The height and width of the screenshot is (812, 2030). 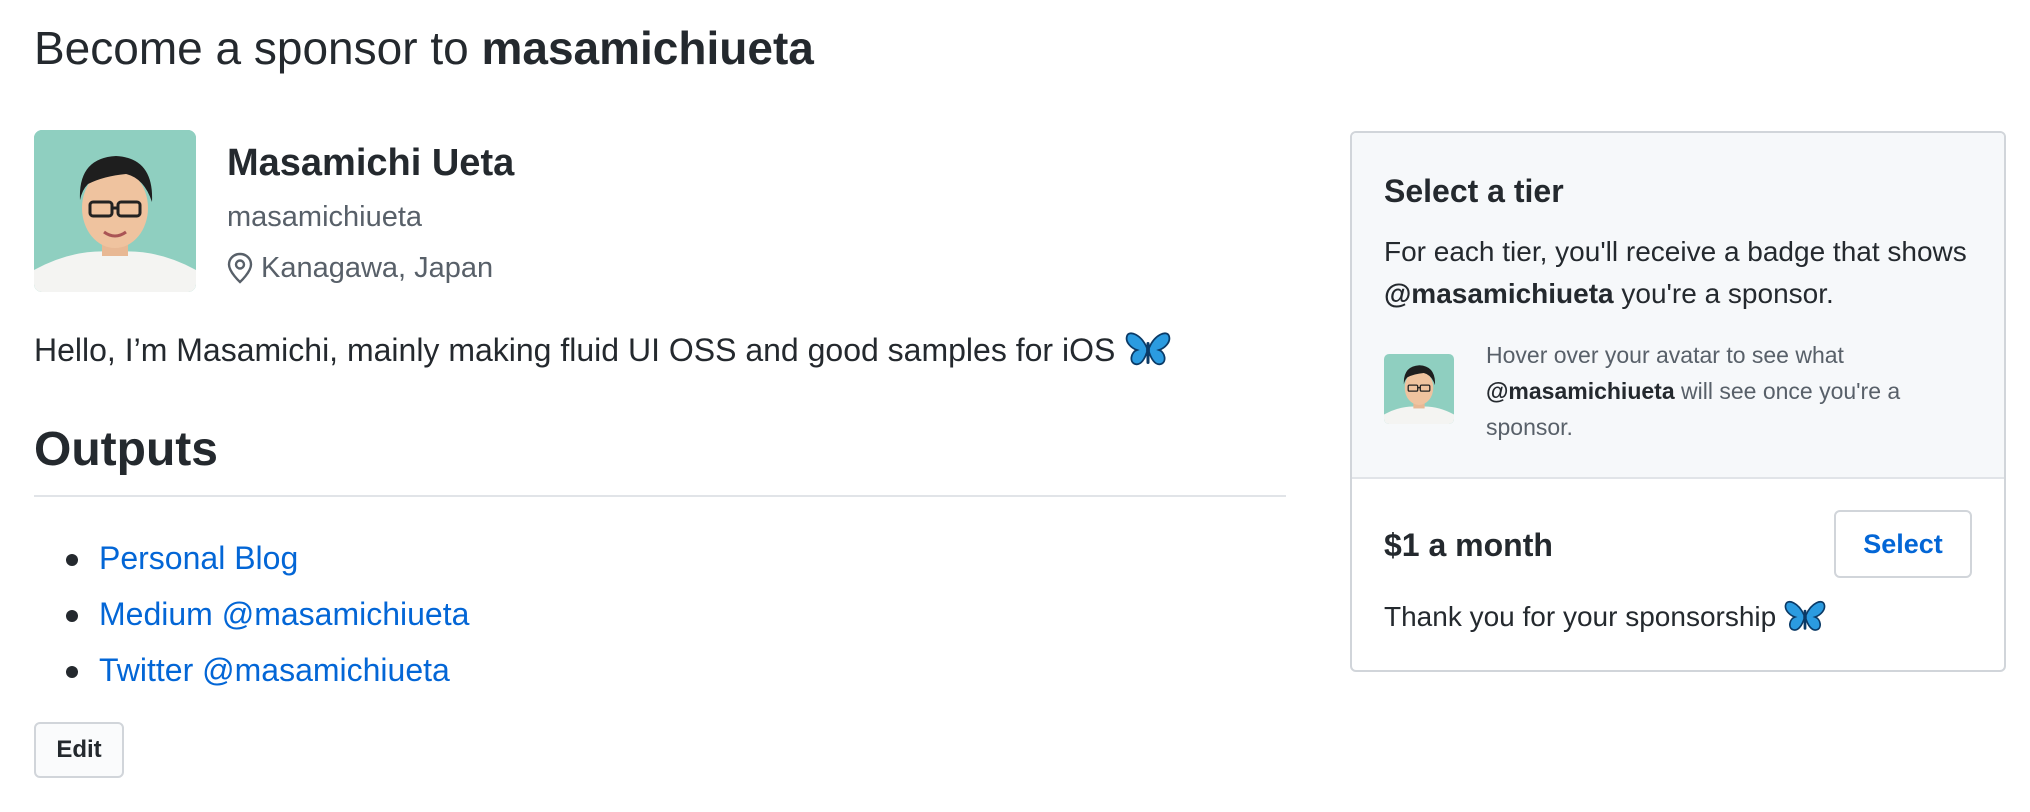 I want to click on list-item: Twitter @masamichiueta, so click(x=251, y=670).